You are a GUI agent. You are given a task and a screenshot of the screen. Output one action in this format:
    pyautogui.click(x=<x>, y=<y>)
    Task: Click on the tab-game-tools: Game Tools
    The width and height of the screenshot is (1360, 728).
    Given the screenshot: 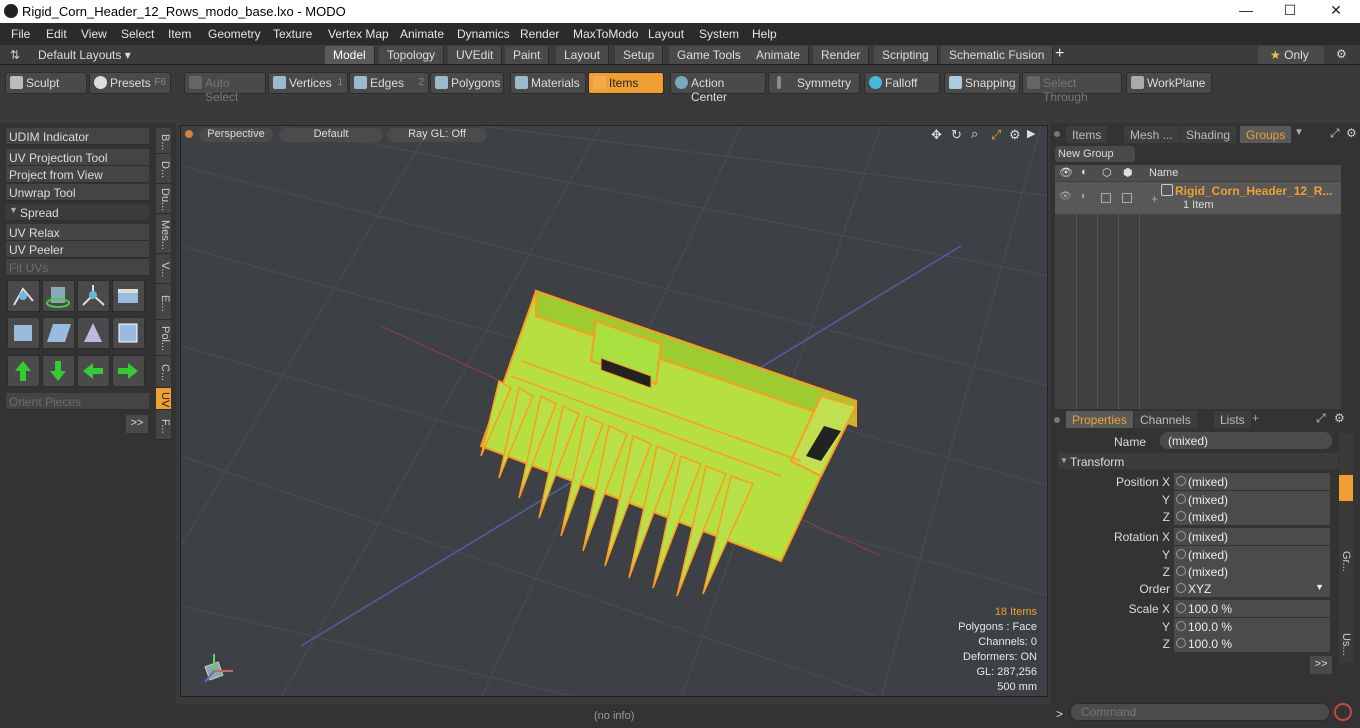 What is the action you would take?
    pyautogui.click(x=709, y=55)
    